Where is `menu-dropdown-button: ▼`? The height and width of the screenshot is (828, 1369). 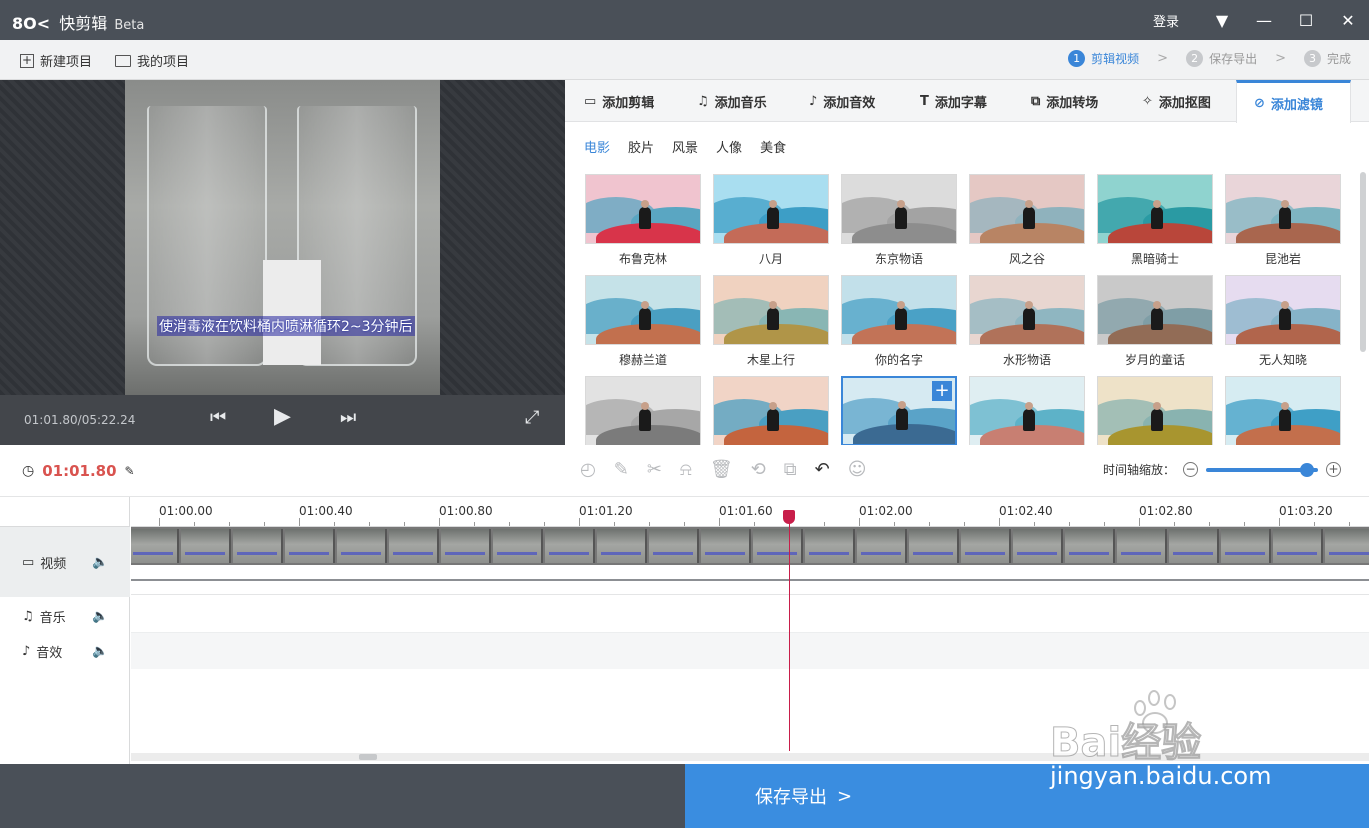 menu-dropdown-button: ▼ is located at coordinates (1222, 20).